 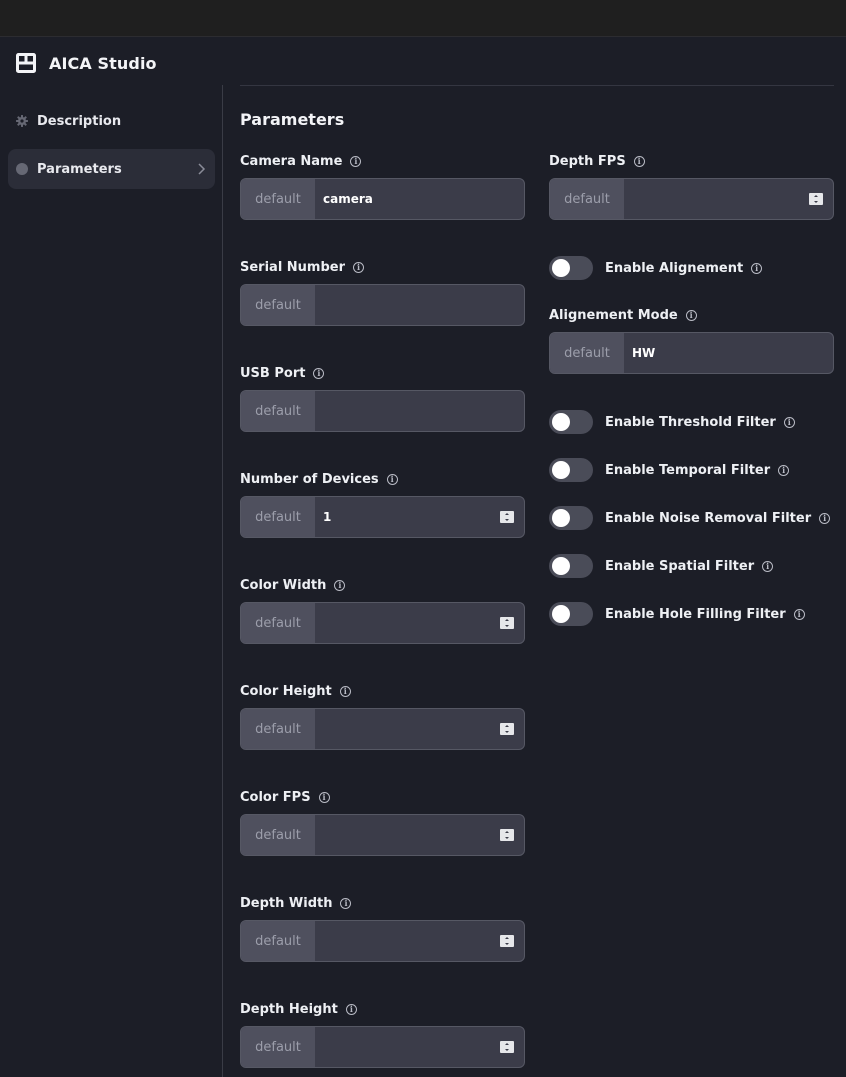 What do you see at coordinates (571, 566) in the screenshot?
I see `enable-spatial-filter-toggle` at bounding box center [571, 566].